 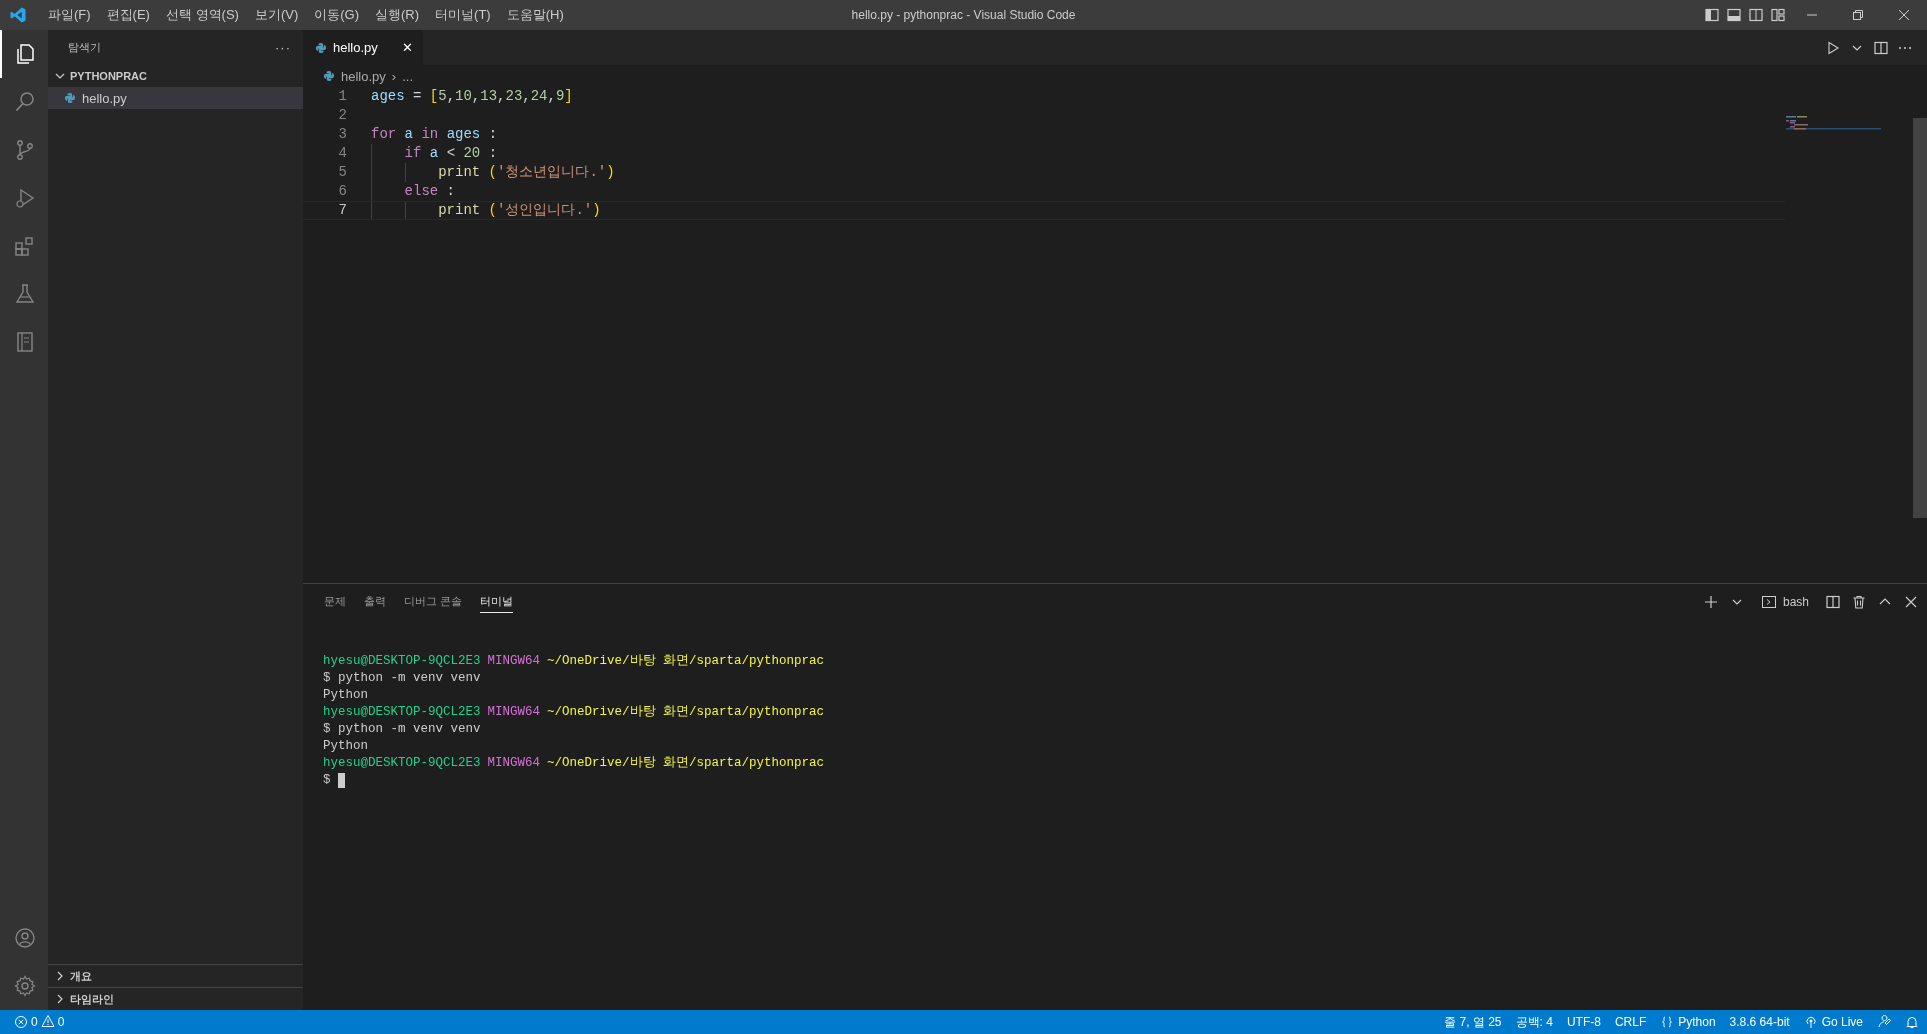 What do you see at coordinates (39, 1022) in the screenshot?
I see `problems-indicator: 0 0` at bounding box center [39, 1022].